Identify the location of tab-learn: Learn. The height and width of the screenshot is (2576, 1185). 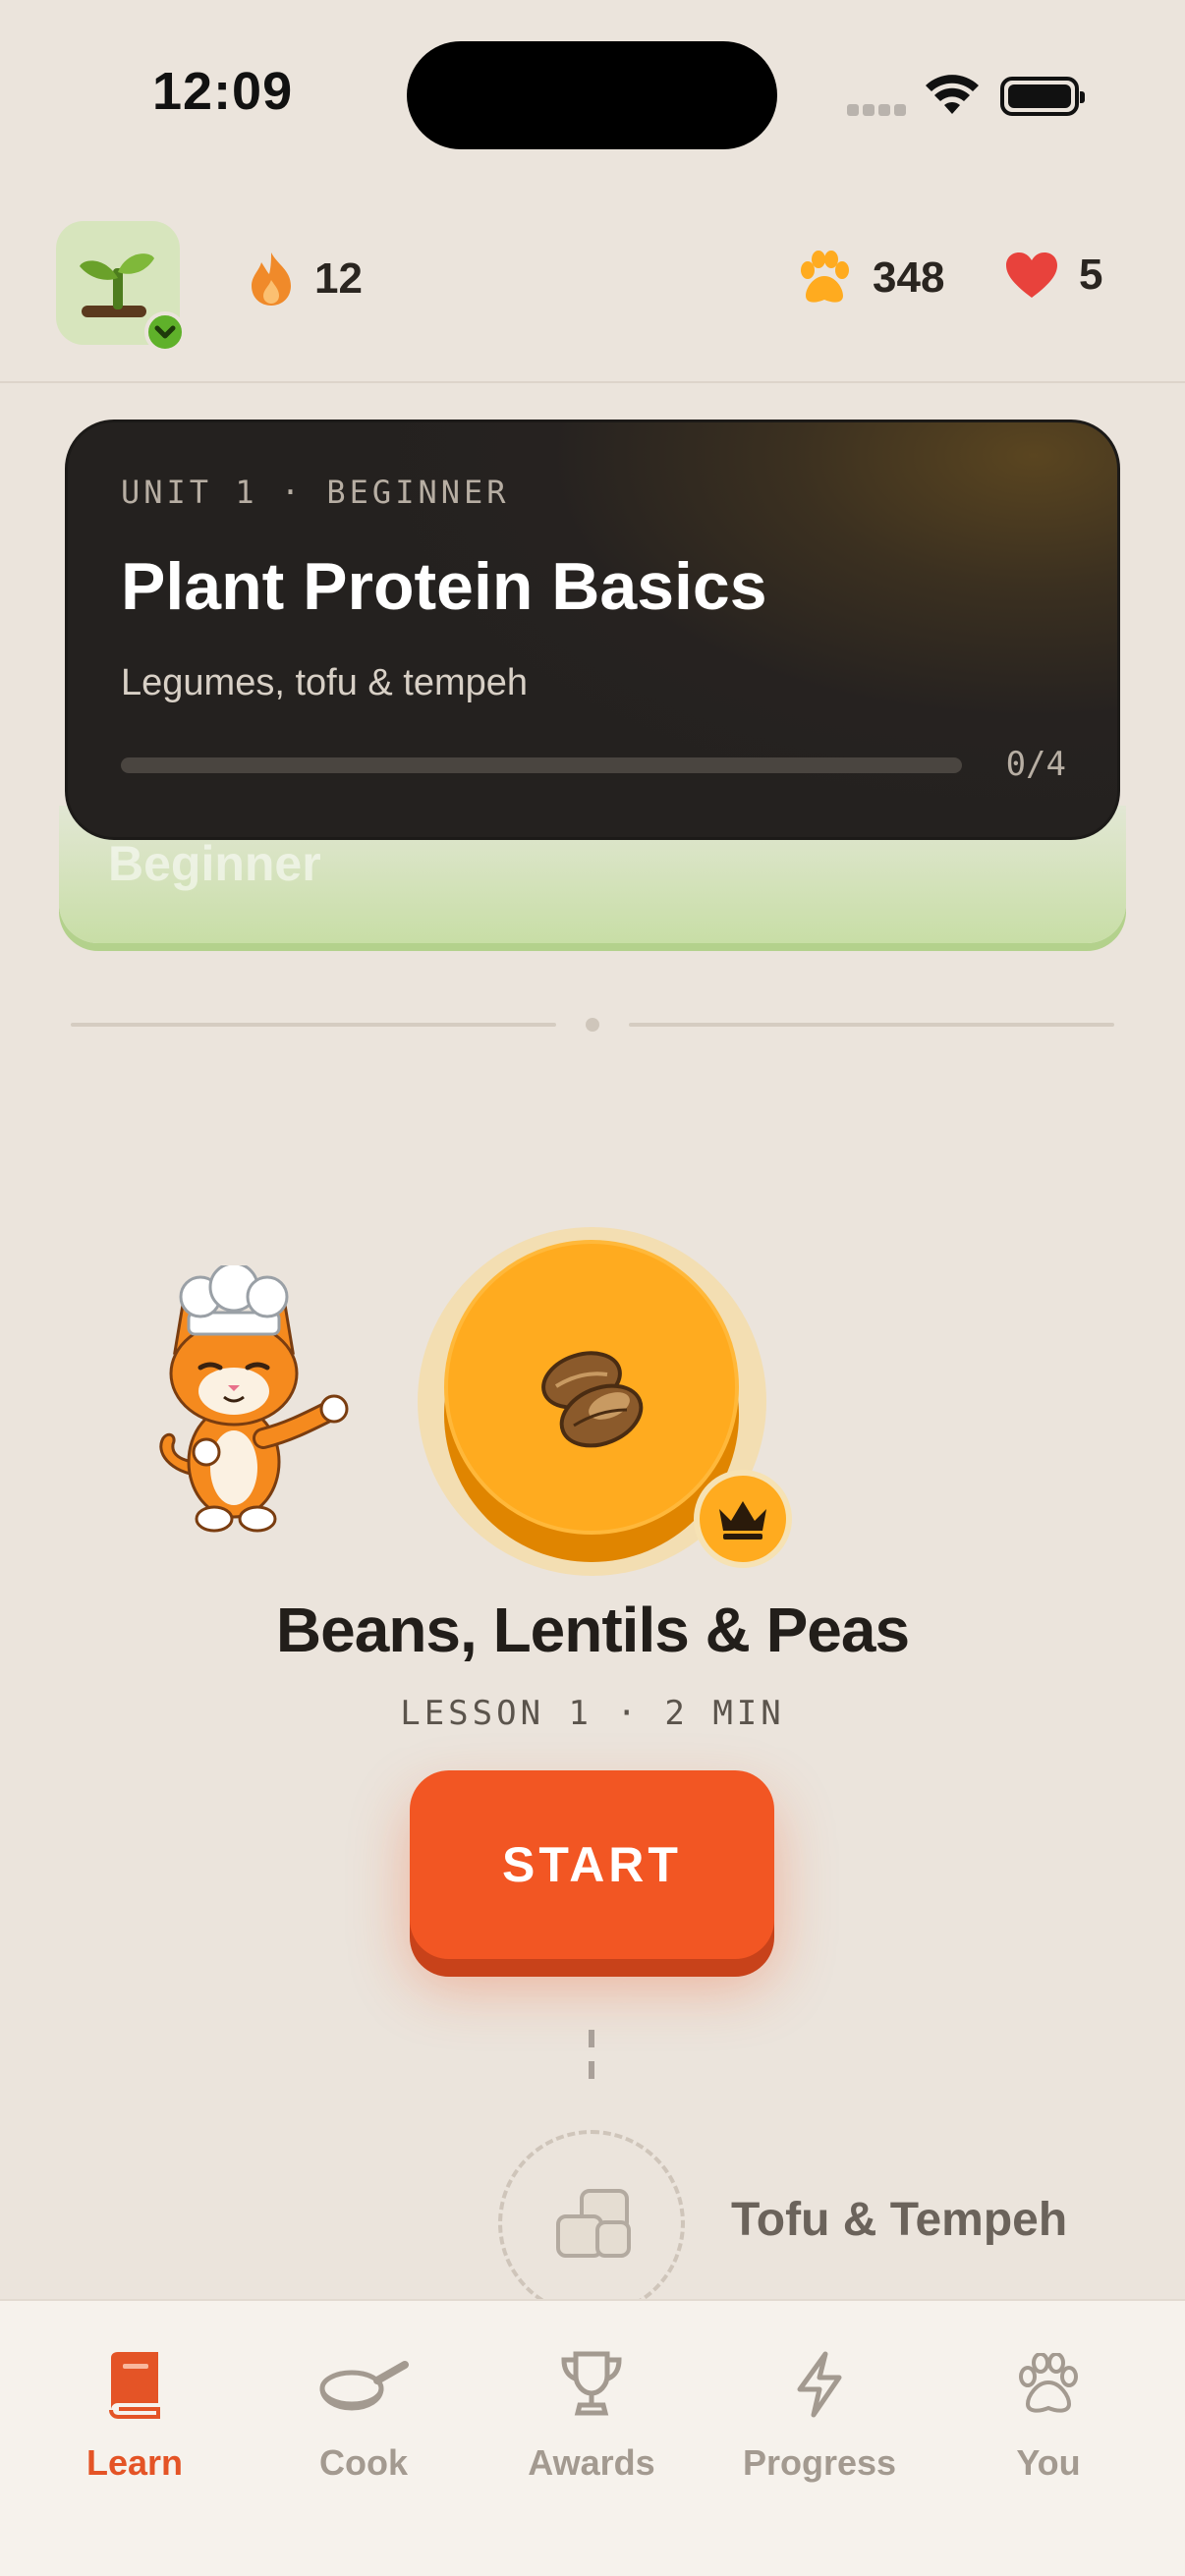
(135, 2412).